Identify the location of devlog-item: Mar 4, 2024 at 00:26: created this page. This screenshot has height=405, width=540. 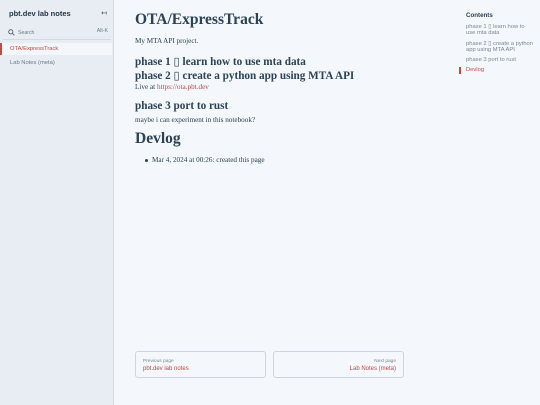
(200, 160).